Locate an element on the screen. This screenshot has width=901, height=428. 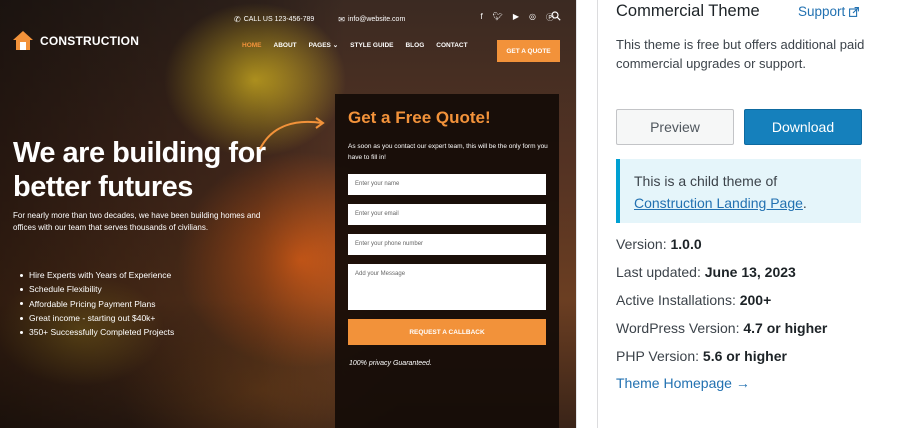
name-field: Enter your name is located at coordinates (447, 184).